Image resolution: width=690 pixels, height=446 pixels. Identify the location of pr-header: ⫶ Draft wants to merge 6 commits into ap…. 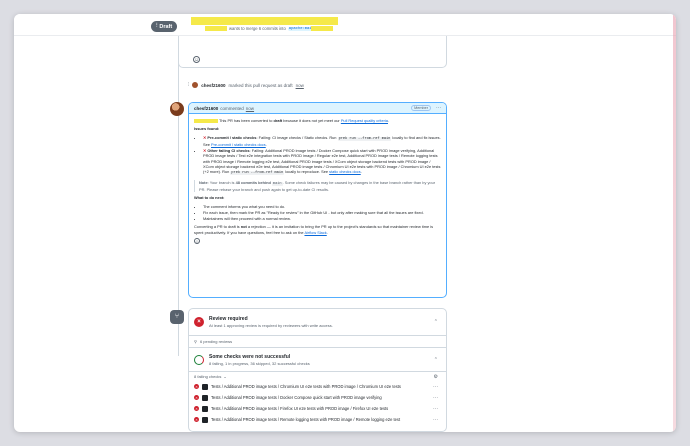
(345, 25).